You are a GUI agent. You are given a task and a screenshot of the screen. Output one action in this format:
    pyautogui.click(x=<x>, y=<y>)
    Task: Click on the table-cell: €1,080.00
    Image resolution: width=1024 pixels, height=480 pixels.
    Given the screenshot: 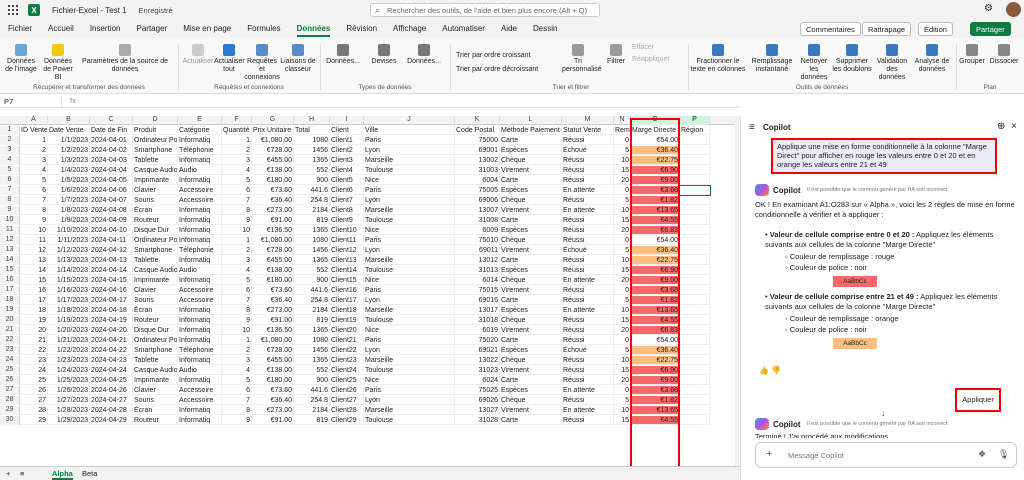 What is the action you would take?
    pyautogui.click(x=273, y=140)
    